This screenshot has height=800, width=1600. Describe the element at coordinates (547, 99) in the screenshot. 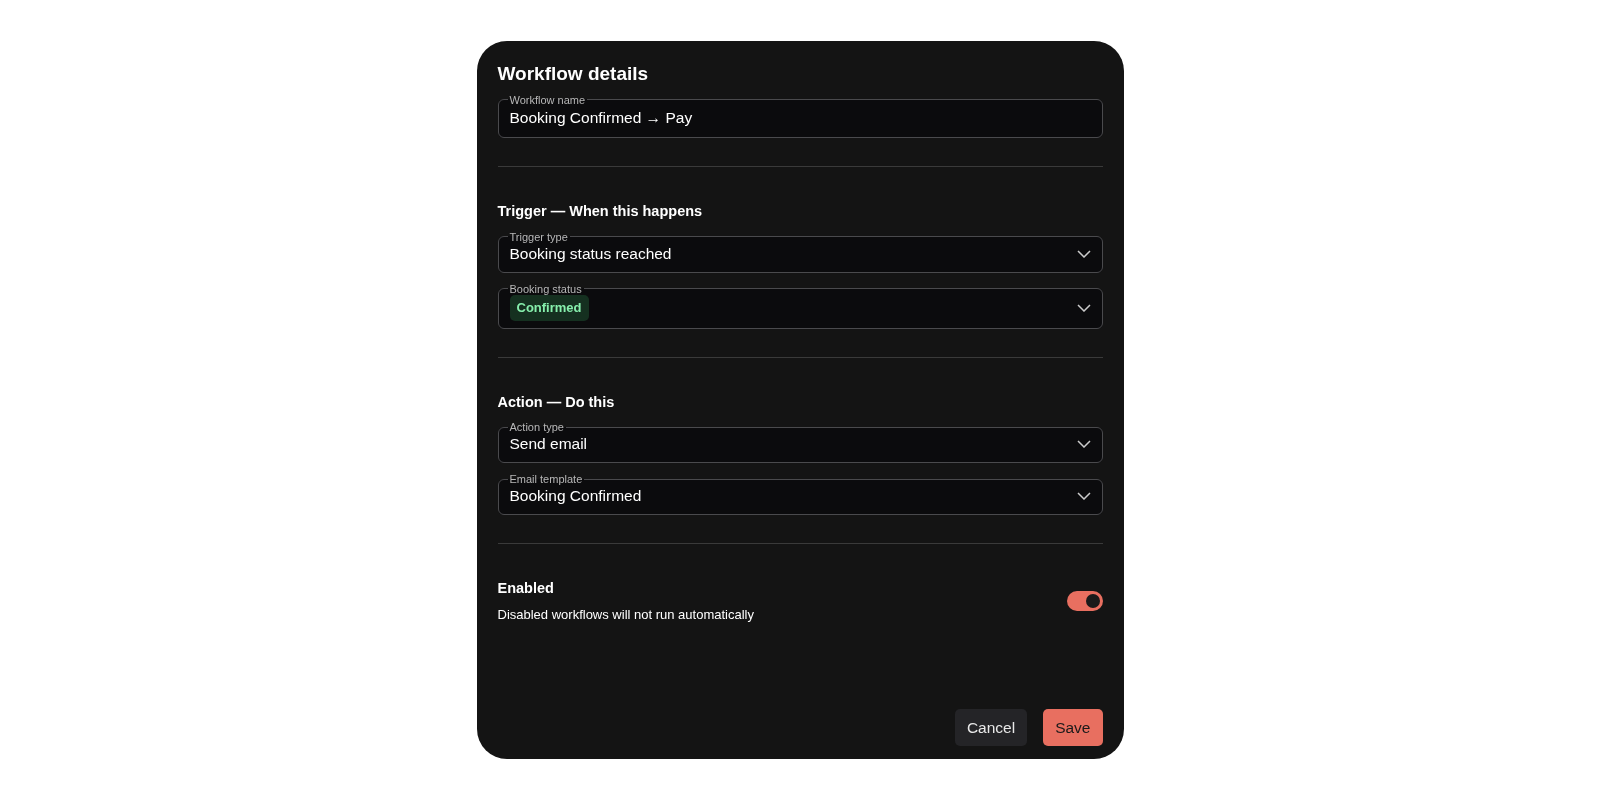

I see `field-label: Workflow name` at that location.